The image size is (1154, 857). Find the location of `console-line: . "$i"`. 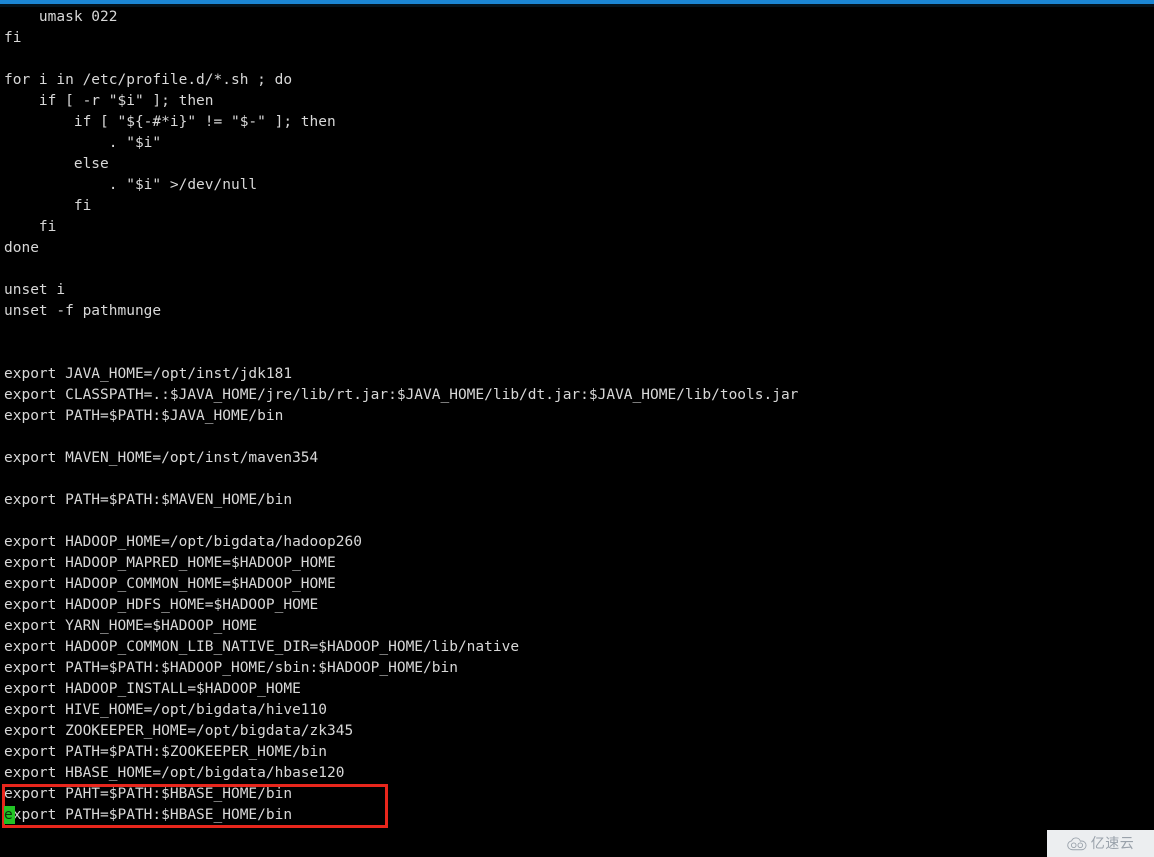

console-line: . "$i" is located at coordinates (83, 143).